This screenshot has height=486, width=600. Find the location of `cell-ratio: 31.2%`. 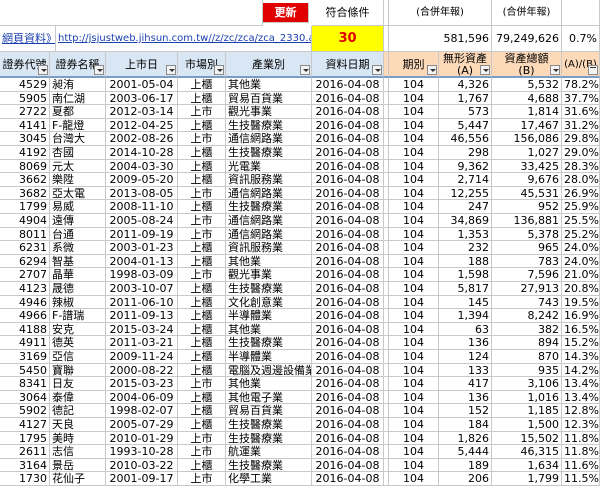

cell-ratio: 31.2% is located at coordinates (581, 125).